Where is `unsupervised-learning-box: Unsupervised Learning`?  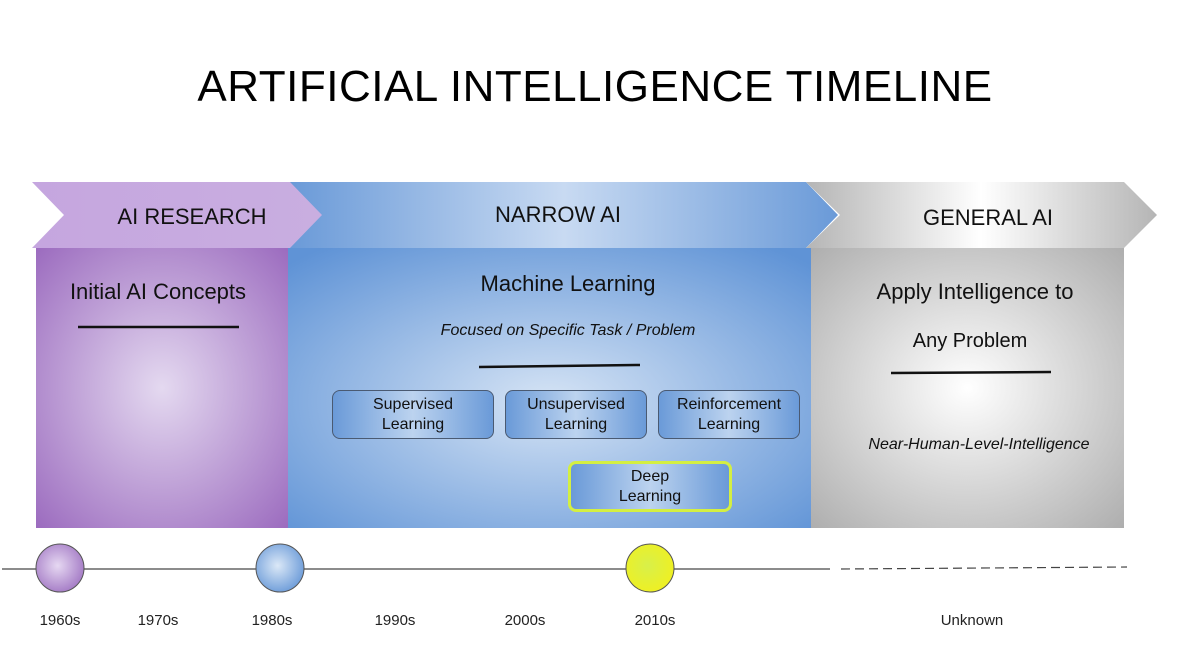 unsupervised-learning-box: Unsupervised Learning is located at coordinates (576, 414).